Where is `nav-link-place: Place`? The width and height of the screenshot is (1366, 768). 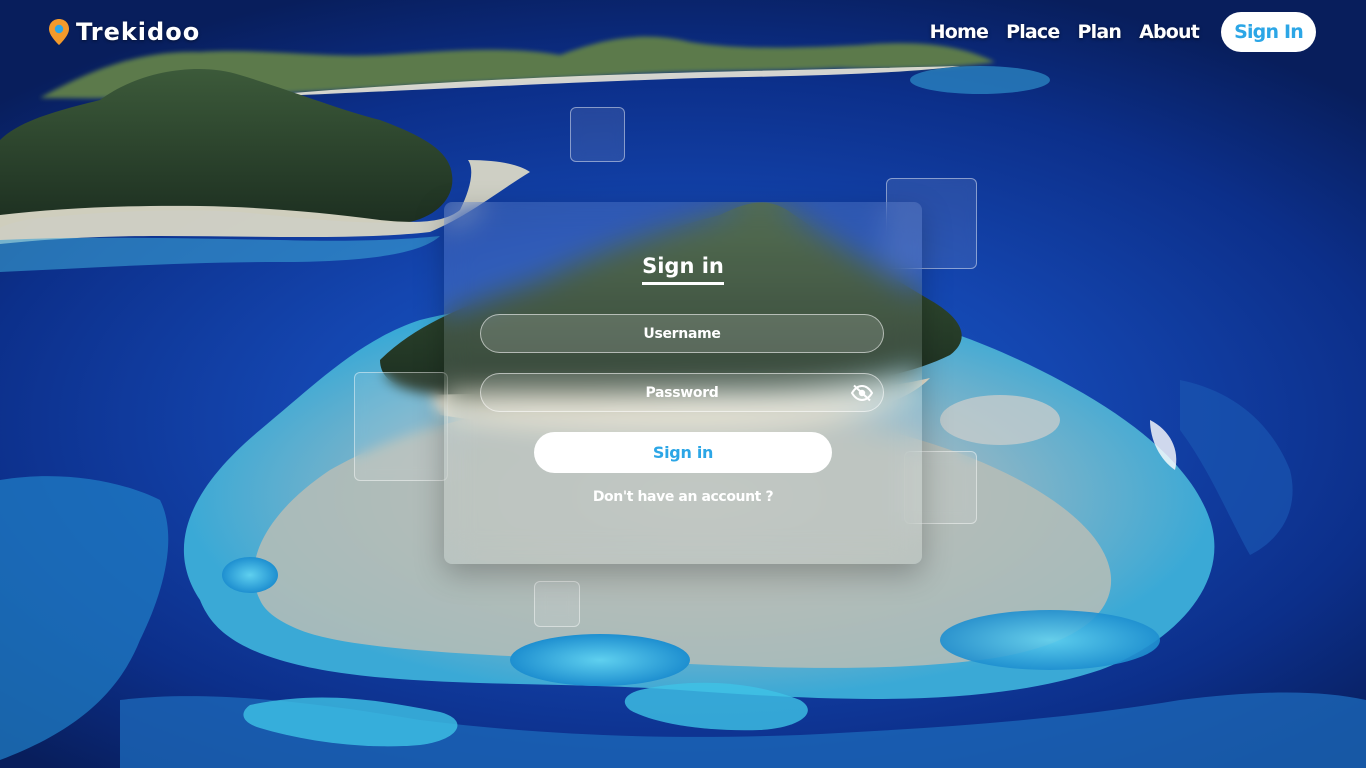
nav-link-place: Place is located at coordinates (1033, 32).